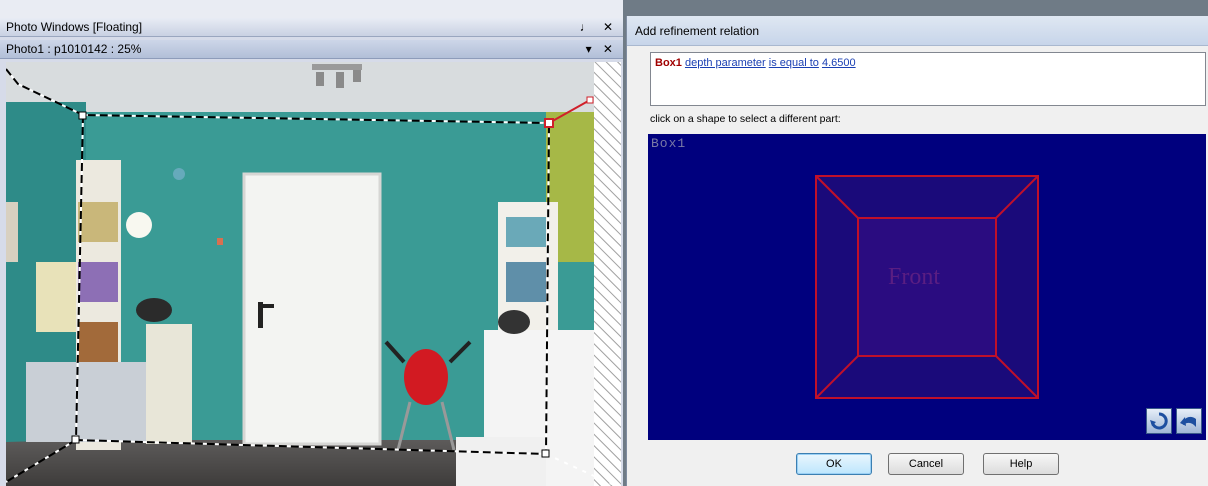 Image resolution: width=1208 pixels, height=486 pixels. Describe the element at coordinates (74, 27) in the screenshot. I see `panel-title: Photo Windows [Floating]` at that location.